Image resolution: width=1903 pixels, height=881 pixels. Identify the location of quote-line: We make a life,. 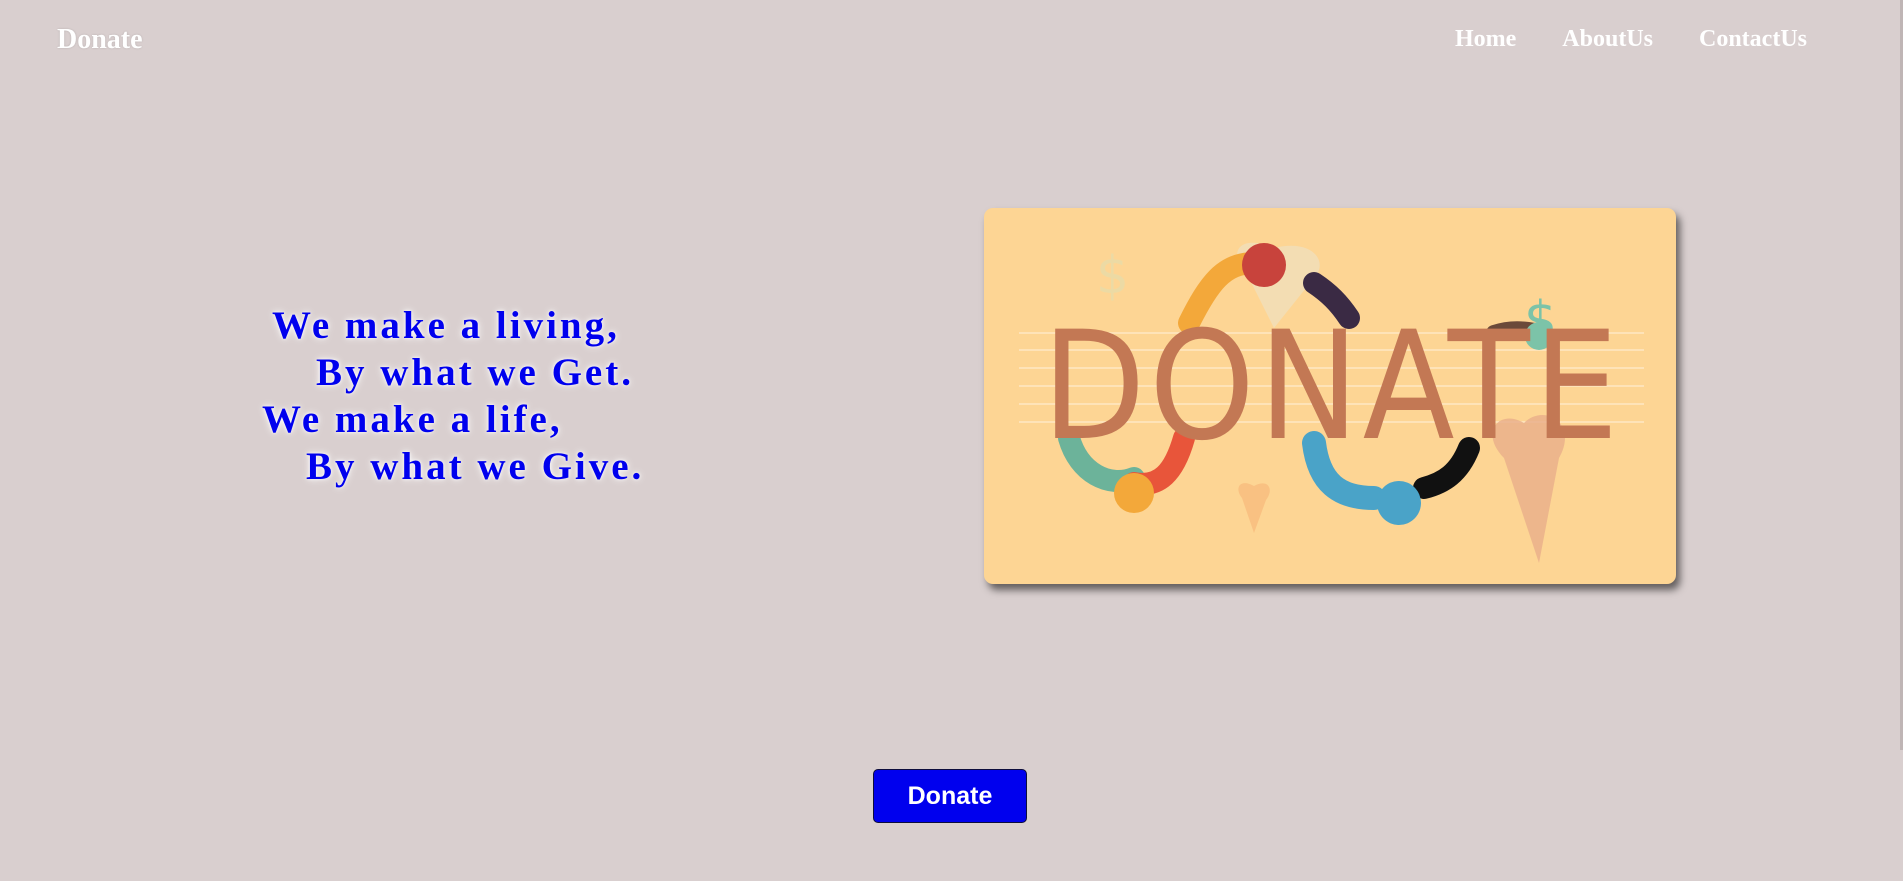
(412, 419).